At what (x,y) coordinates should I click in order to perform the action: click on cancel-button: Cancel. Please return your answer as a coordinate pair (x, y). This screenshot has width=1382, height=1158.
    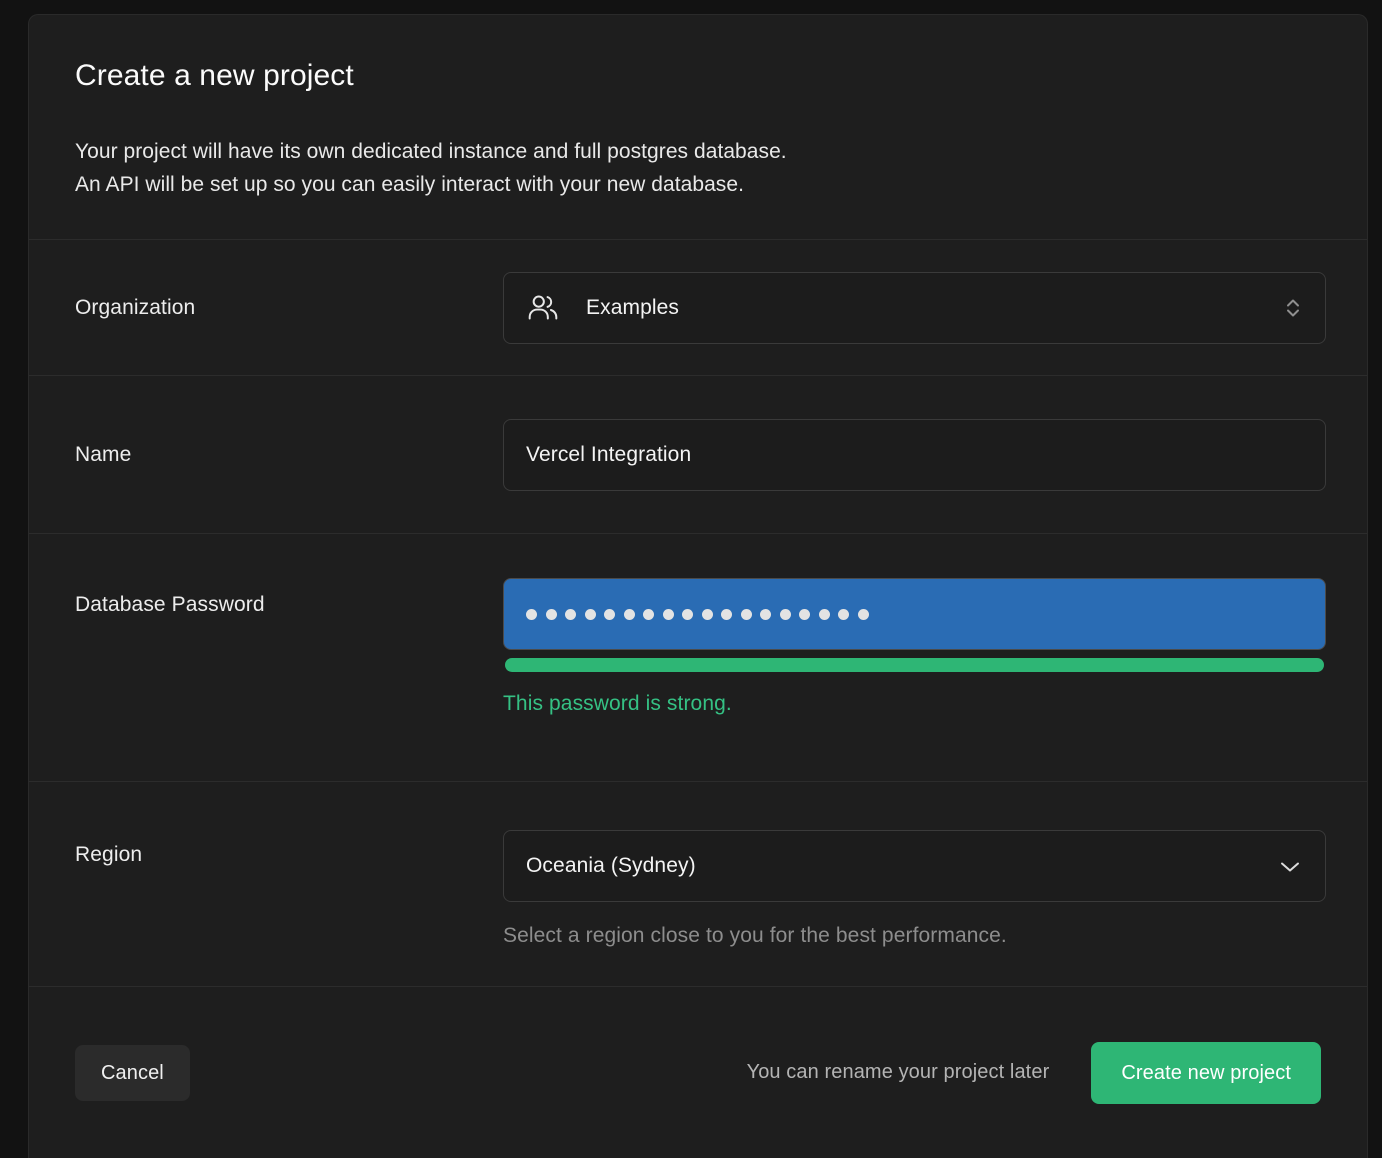
    Looking at the image, I should click on (132, 1072).